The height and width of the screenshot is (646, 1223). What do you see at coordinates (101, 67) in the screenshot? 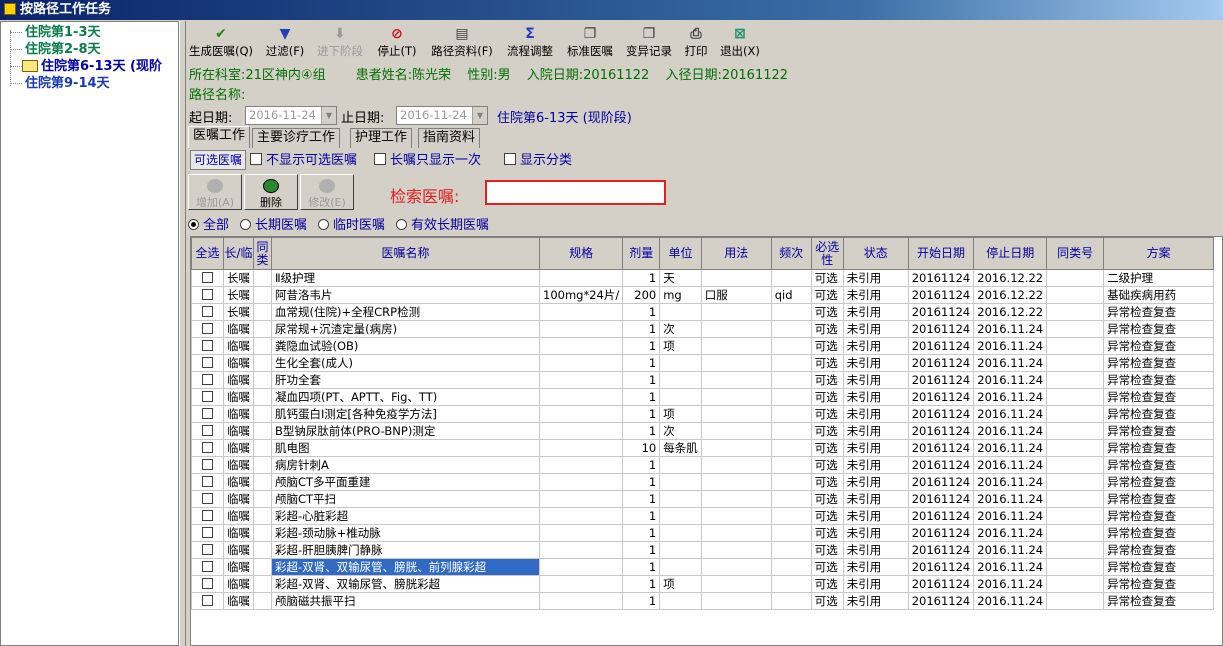
I see `tree-item-stage-3: 住院第6-13天 (现阶` at bounding box center [101, 67].